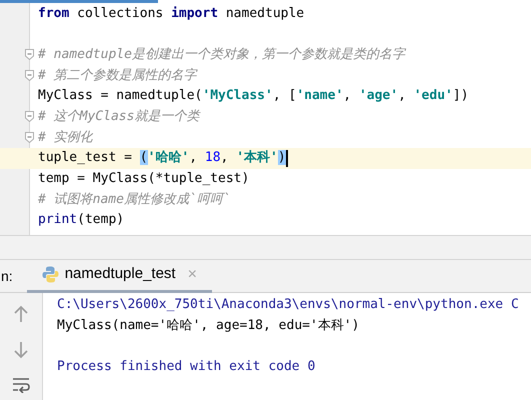 The width and height of the screenshot is (531, 400). What do you see at coordinates (21, 314) in the screenshot?
I see `up-arrow-icon` at bounding box center [21, 314].